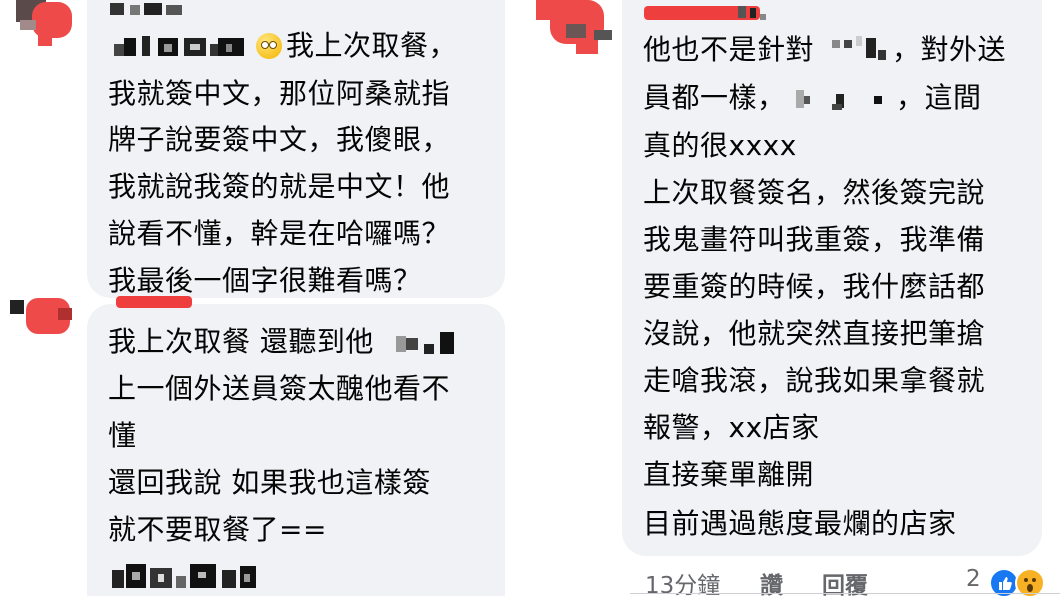 This screenshot has width=1060, height=600. What do you see at coordinates (731, 427) in the screenshot?
I see `comment-line: 報警，xx店家` at bounding box center [731, 427].